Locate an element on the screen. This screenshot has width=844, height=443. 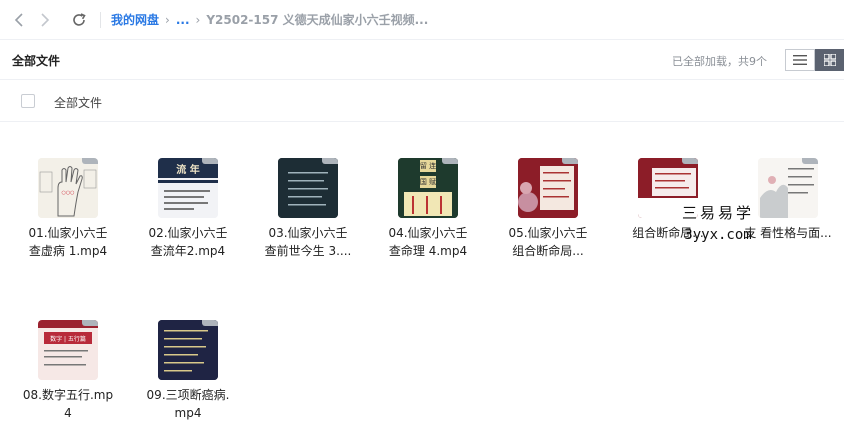
thumbnail-text: 留 连 is located at coordinates (428, 166).